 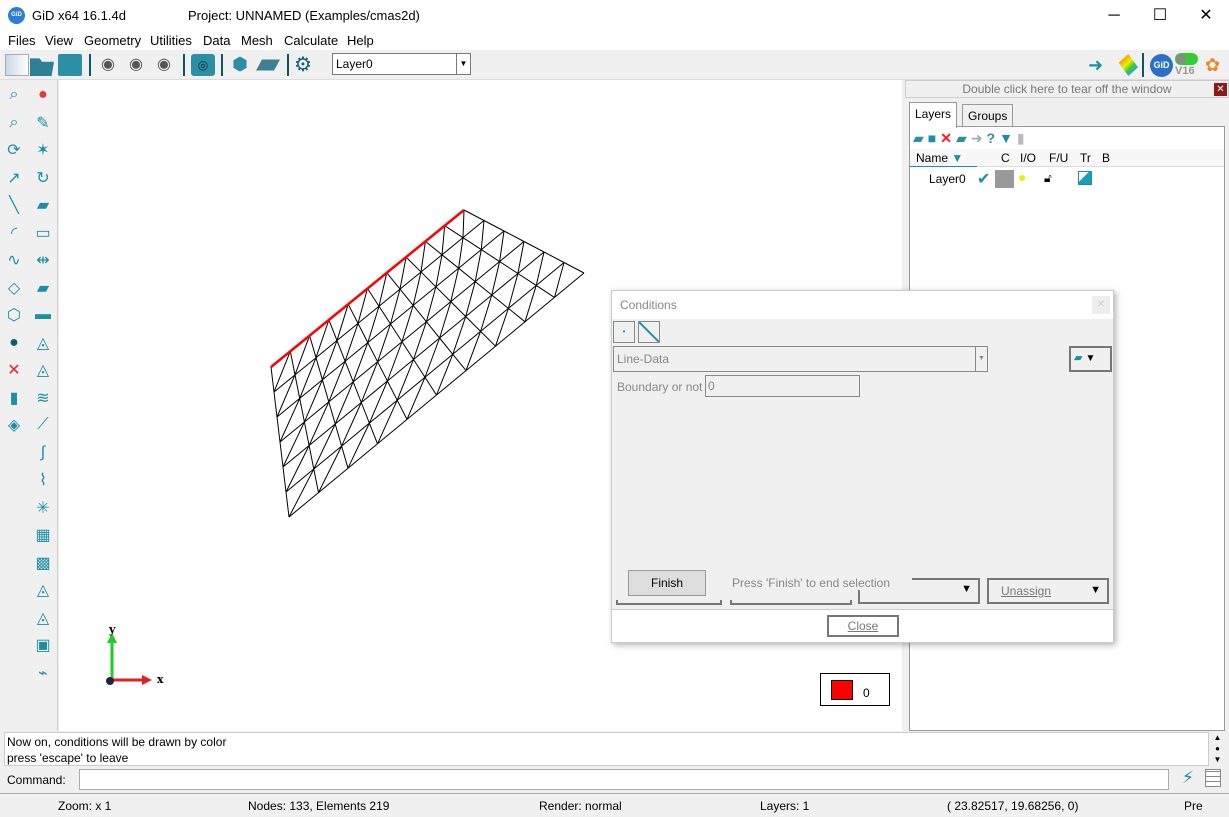 What do you see at coordinates (108, 65) in the screenshot?
I see `rotate-left-icon: ◉` at bounding box center [108, 65].